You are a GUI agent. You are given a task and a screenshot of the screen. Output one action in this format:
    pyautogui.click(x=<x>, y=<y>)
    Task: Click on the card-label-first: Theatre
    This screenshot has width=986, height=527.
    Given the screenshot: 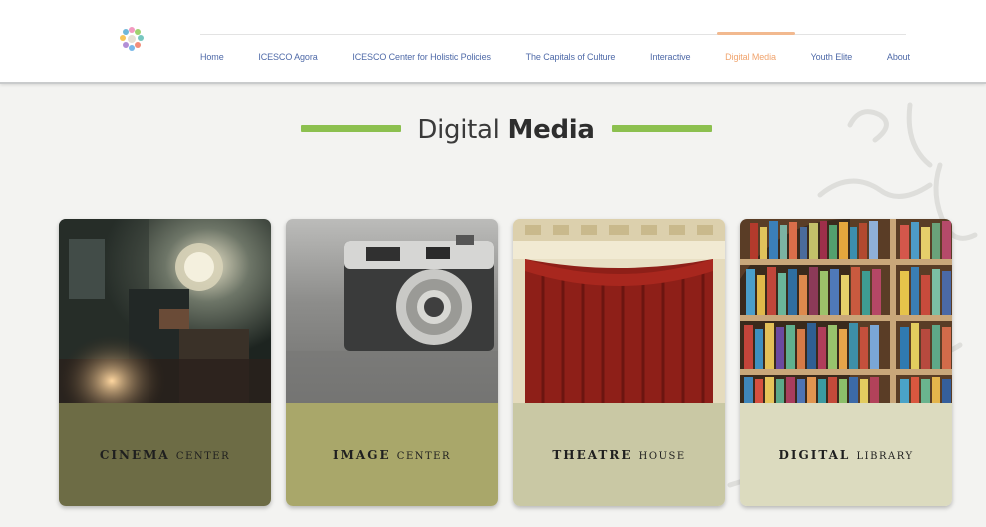 What is the action you would take?
    pyautogui.click(x=592, y=454)
    